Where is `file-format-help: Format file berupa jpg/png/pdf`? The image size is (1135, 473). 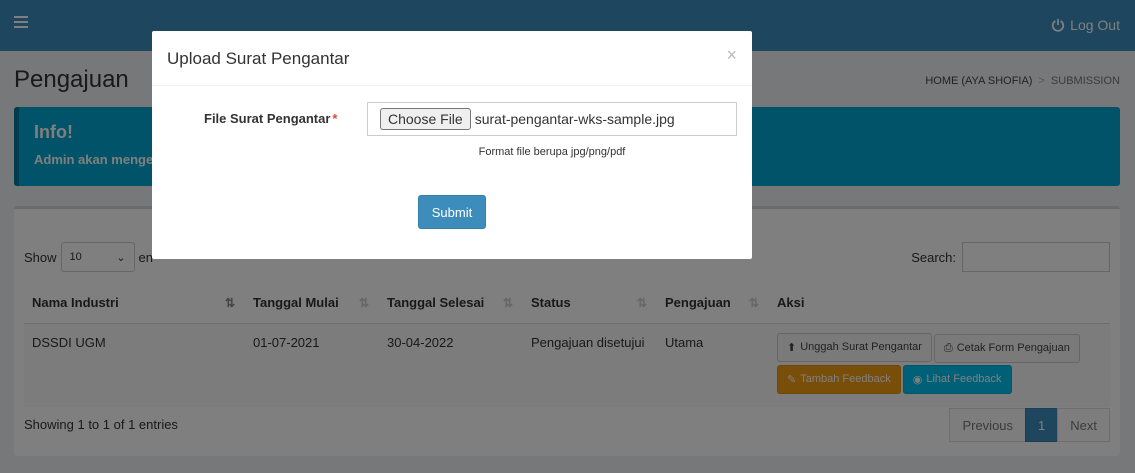
file-format-help: Format file berupa jpg/png/pdf is located at coordinates (552, 152).